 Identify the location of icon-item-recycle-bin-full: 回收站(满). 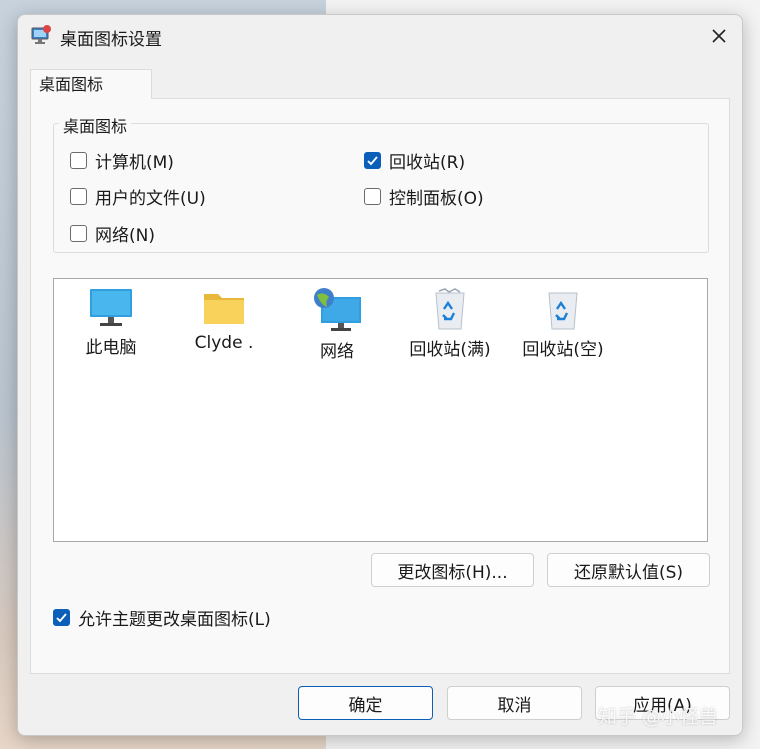
(450, 323).